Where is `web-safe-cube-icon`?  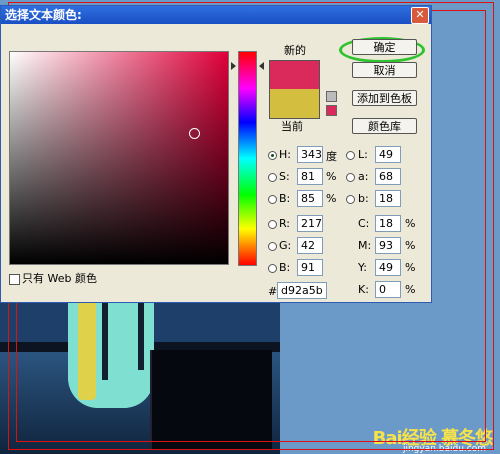
web-safe-cube-icon is located at coordinates (331, 96).